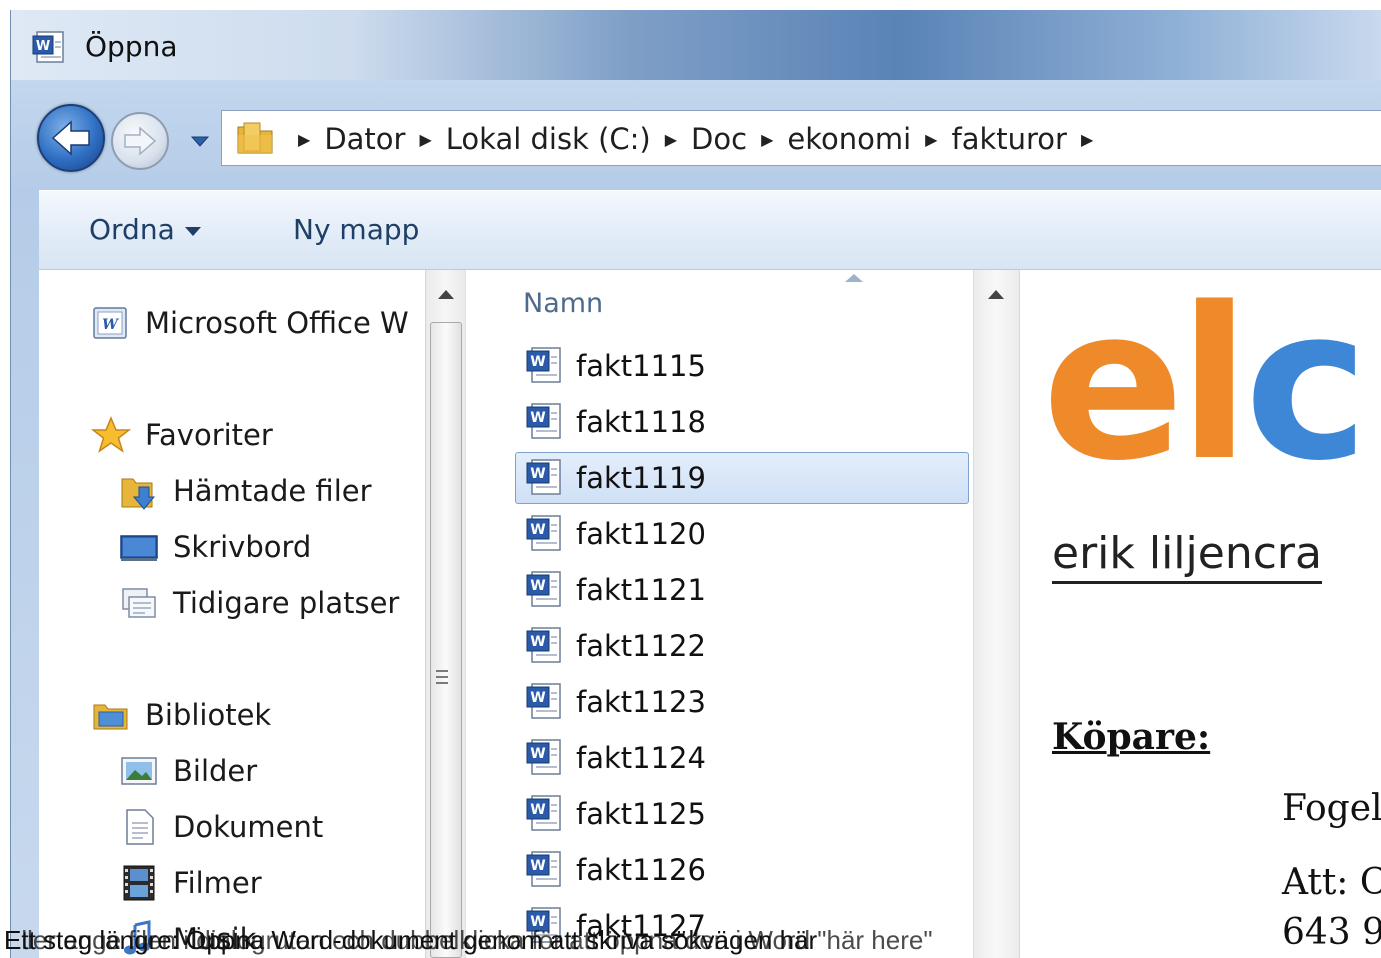 This screenshot has height=958, width=1381. I want to click on crumb-fakturor: fakturor, so click(1008, 139).